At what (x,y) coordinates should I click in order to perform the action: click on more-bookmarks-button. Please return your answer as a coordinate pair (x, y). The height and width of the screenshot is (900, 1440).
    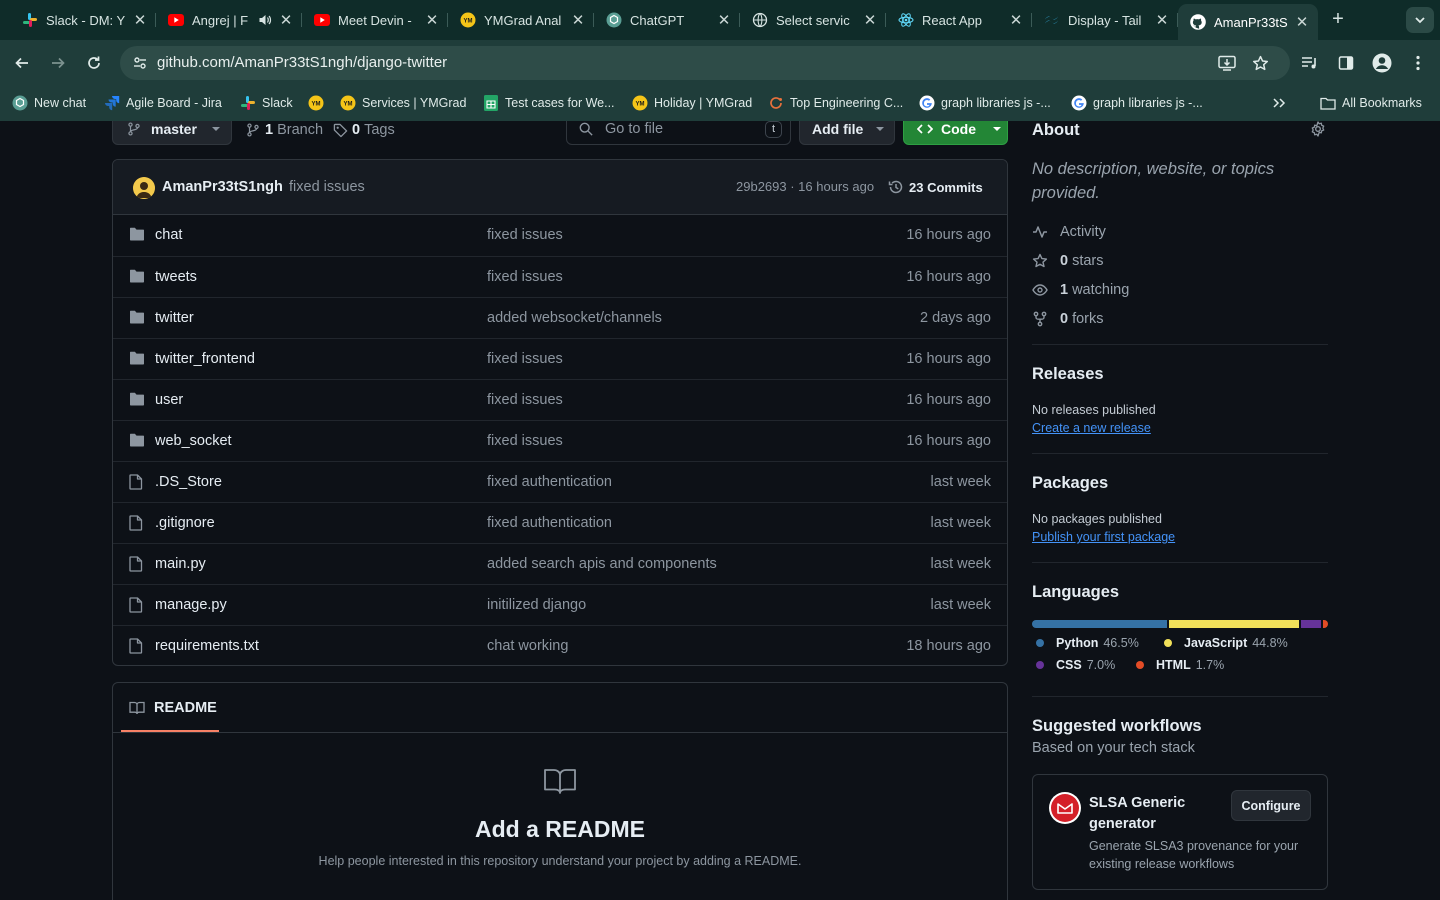
    Looking at the image, I should click on (1279, 103).